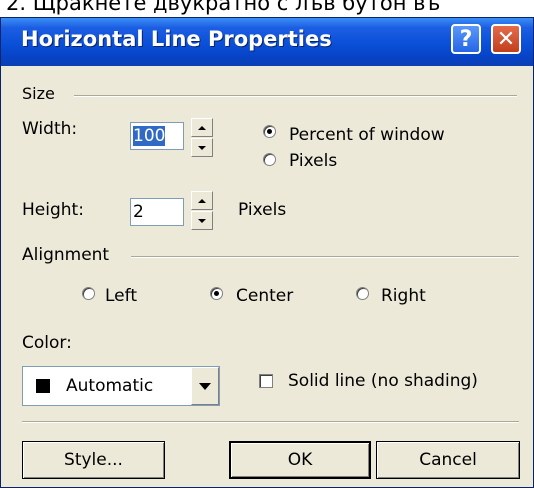 The height and width of the screenshot is (488, 534). What do you see at coordinates (295, 96) in the screenshot?
I see `size-group-divider` at bounding box center [295, 96].